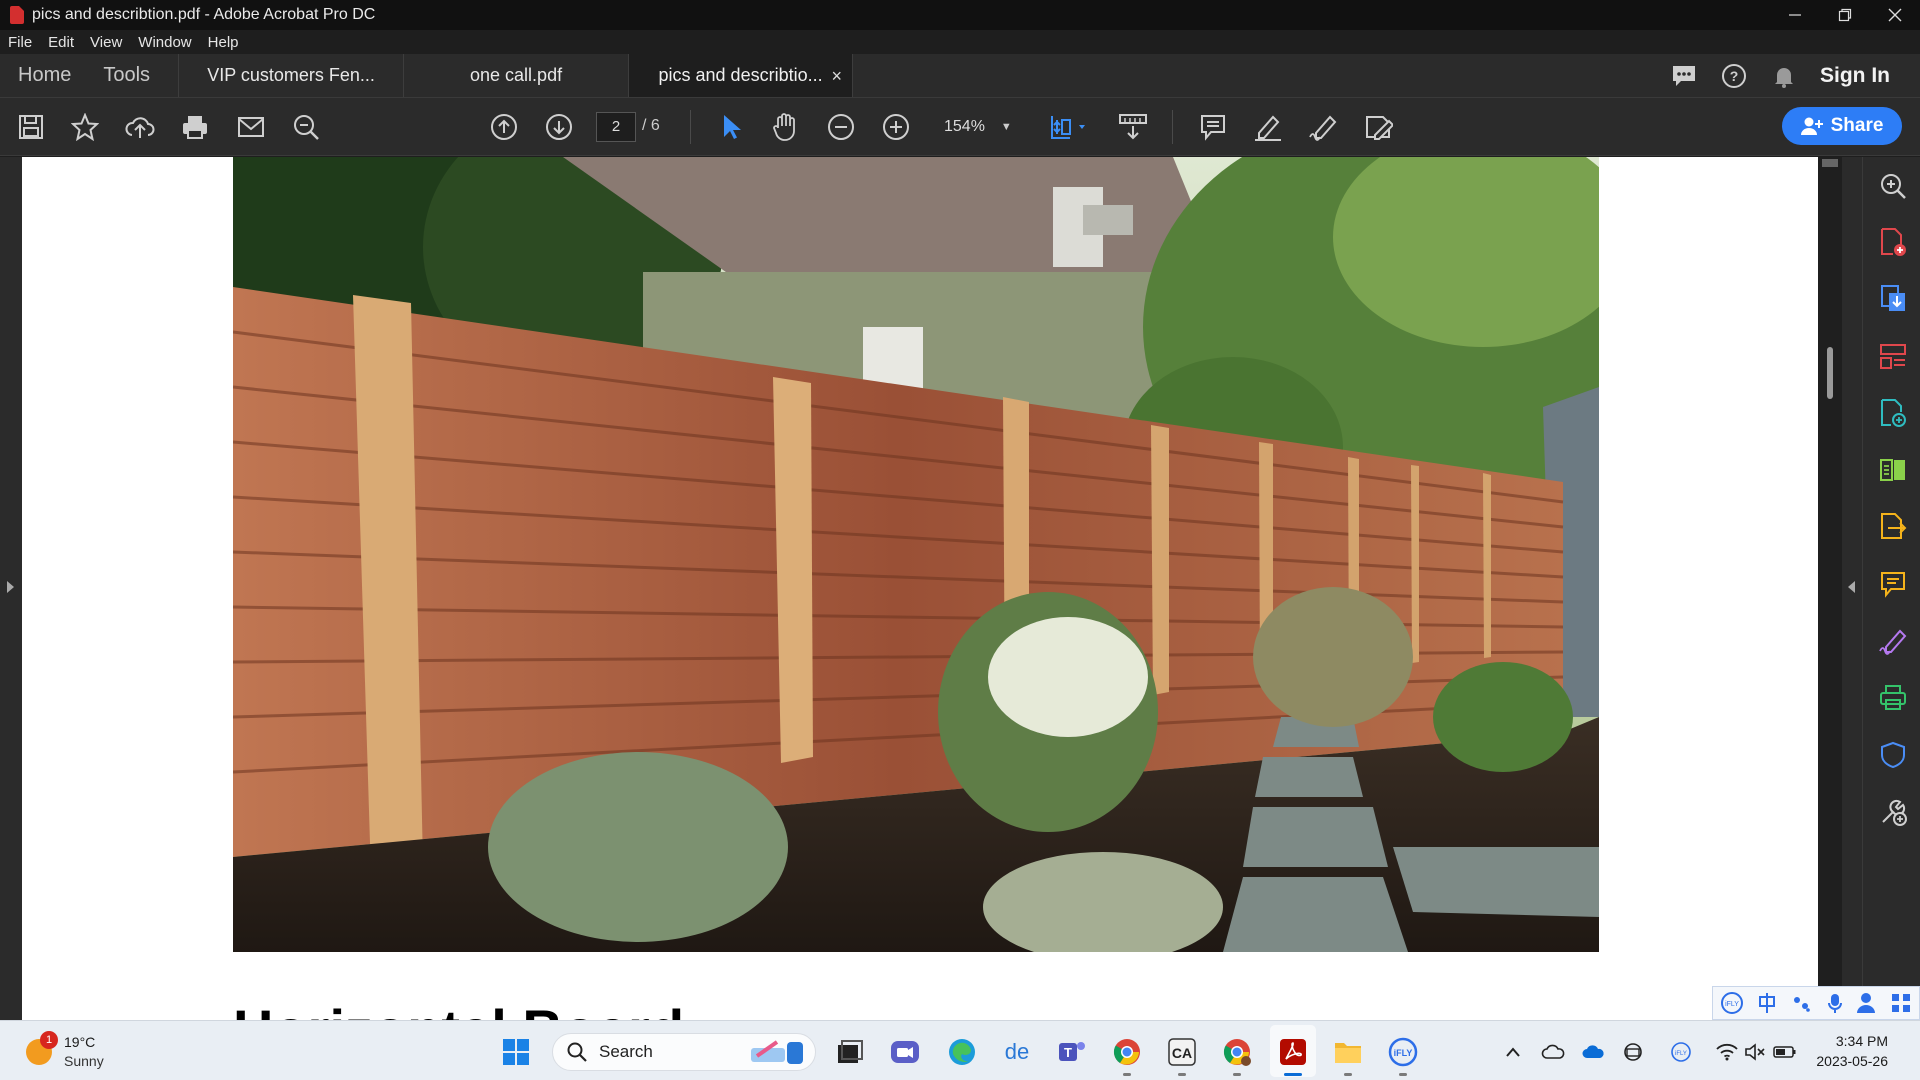 The height and width of the screenshot is (1080, 1920). What do you see at coordinates (1213, 127) in the screenshot?
I see `comment-button` at bounding box center [1213, 127].